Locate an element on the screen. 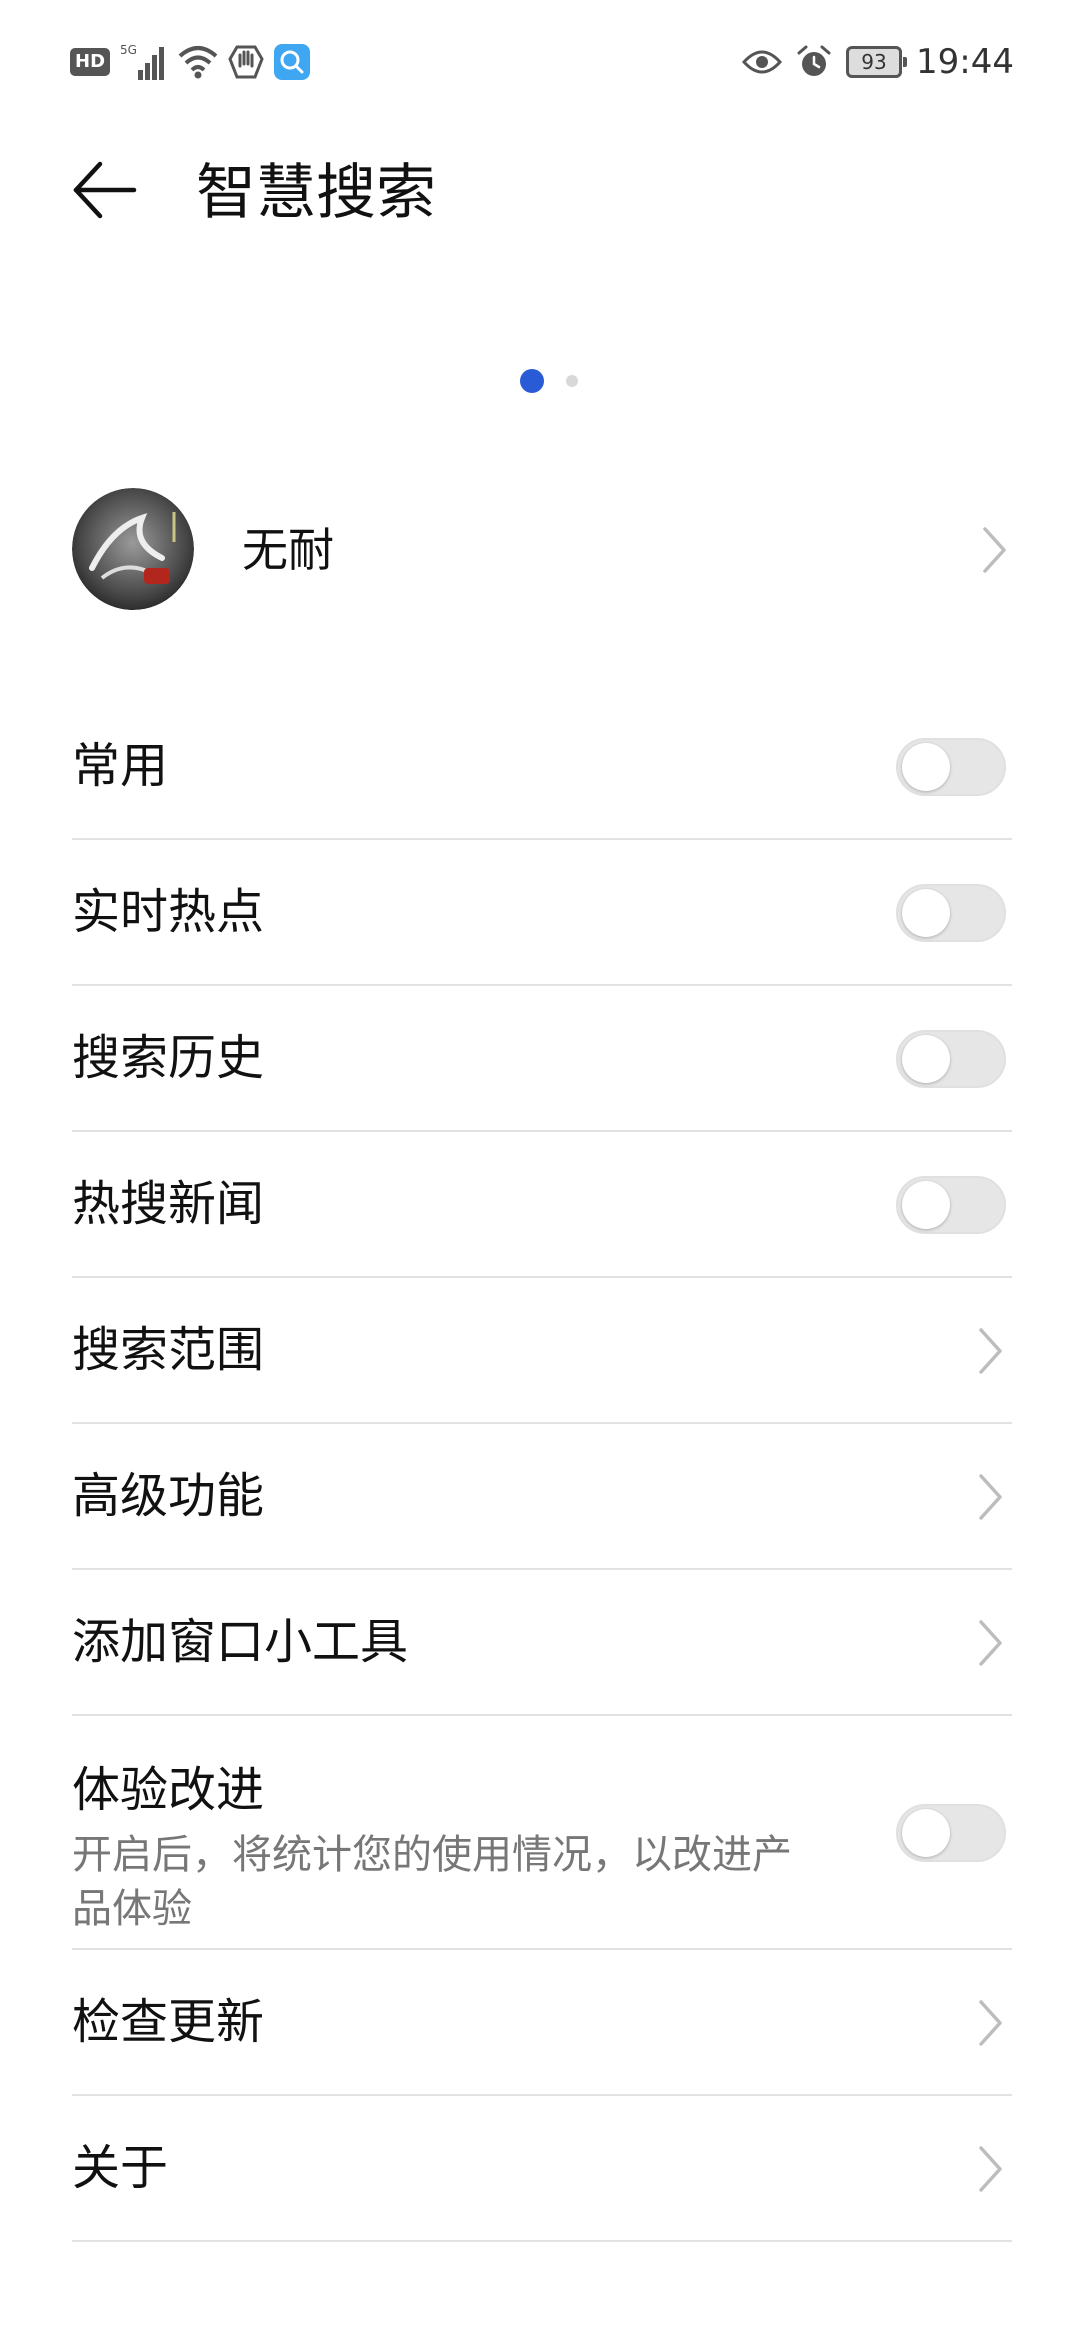 The image size is (1080, 2340). back-button is located at coordinates (105, 190).